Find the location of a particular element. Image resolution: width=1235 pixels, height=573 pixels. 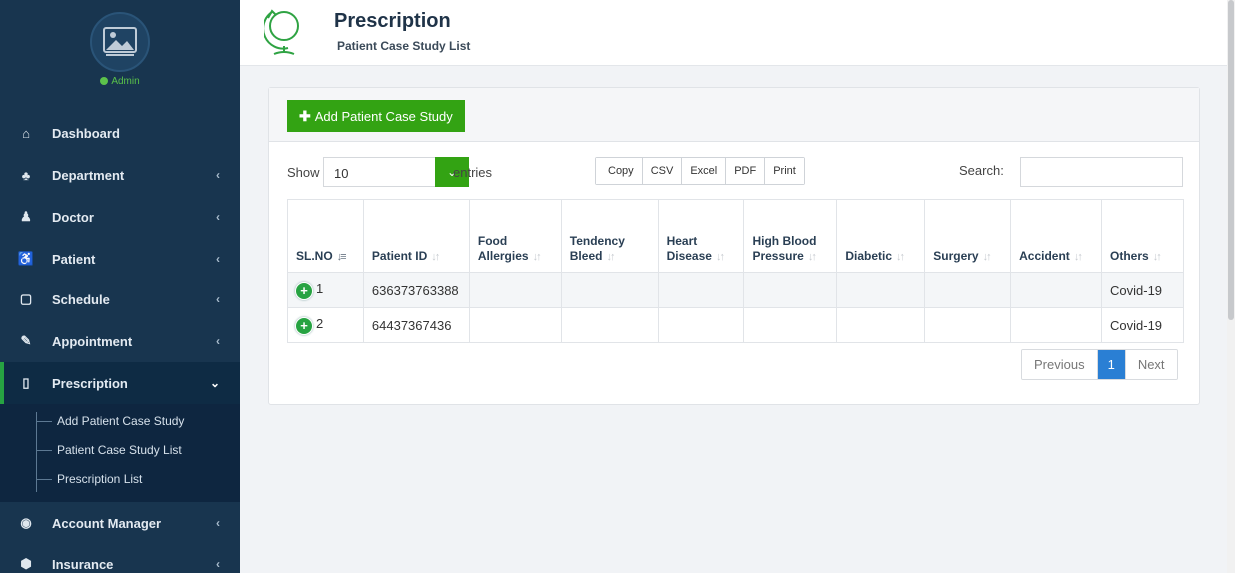

table-cell-heart-disease is located at coordinates (701, 290).